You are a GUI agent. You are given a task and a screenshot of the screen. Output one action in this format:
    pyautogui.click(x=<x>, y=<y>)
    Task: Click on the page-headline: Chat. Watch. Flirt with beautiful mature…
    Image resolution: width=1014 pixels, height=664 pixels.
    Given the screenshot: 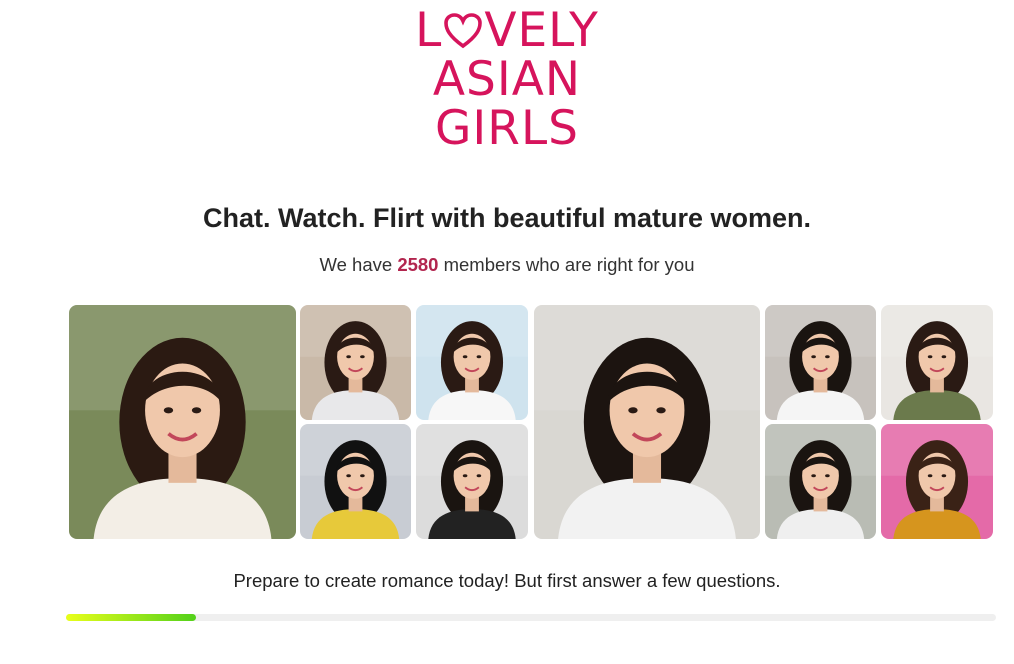 What is the action you would take?
    pyautogui.click(x=507, y=218)
    